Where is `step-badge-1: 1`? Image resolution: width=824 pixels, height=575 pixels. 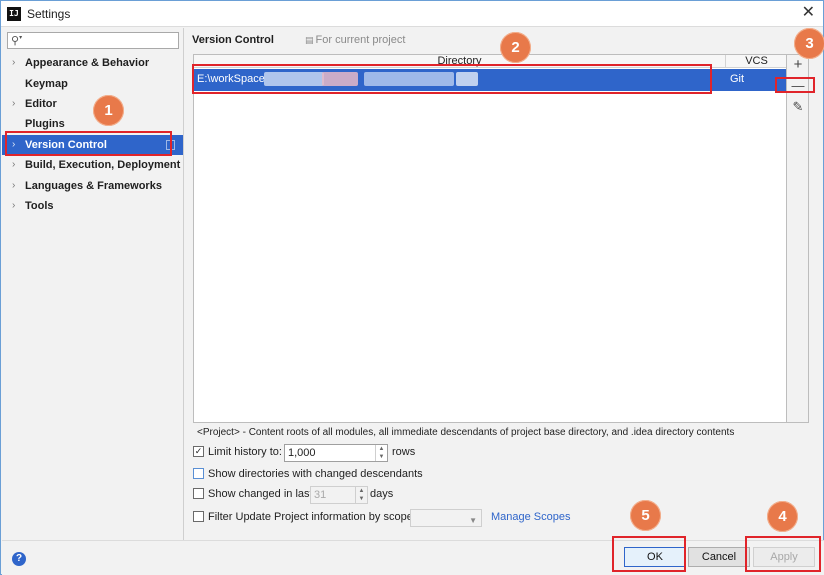
step-badge-1: 1 is located at coordinates (108, 110).